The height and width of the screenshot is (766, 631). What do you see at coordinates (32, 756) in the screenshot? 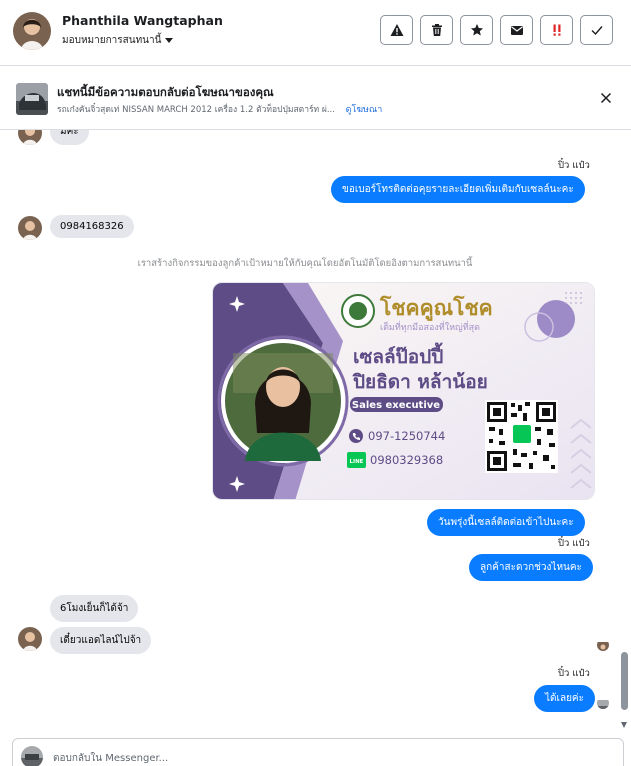
I see `page-avatar` at bounding box center [32, 756].